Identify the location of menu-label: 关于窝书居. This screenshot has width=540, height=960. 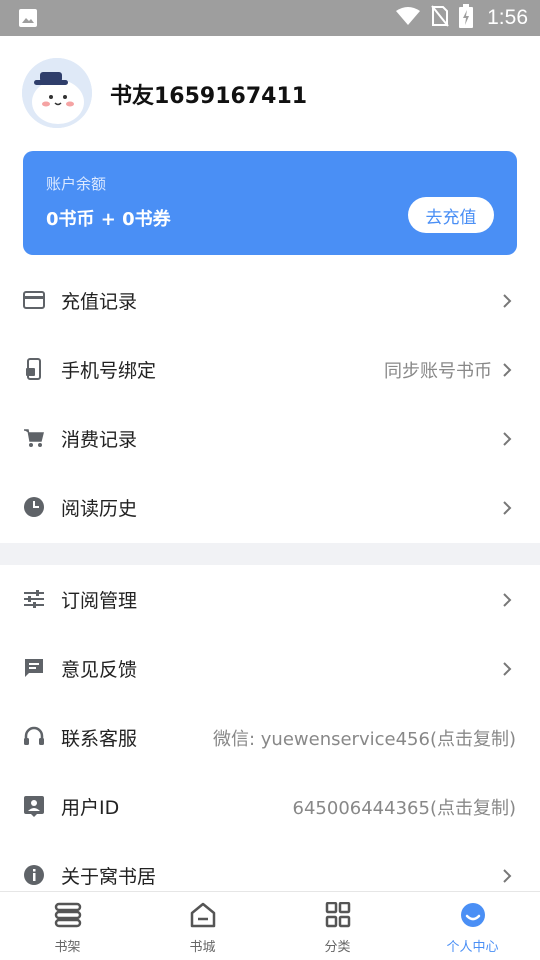
(109, 877).